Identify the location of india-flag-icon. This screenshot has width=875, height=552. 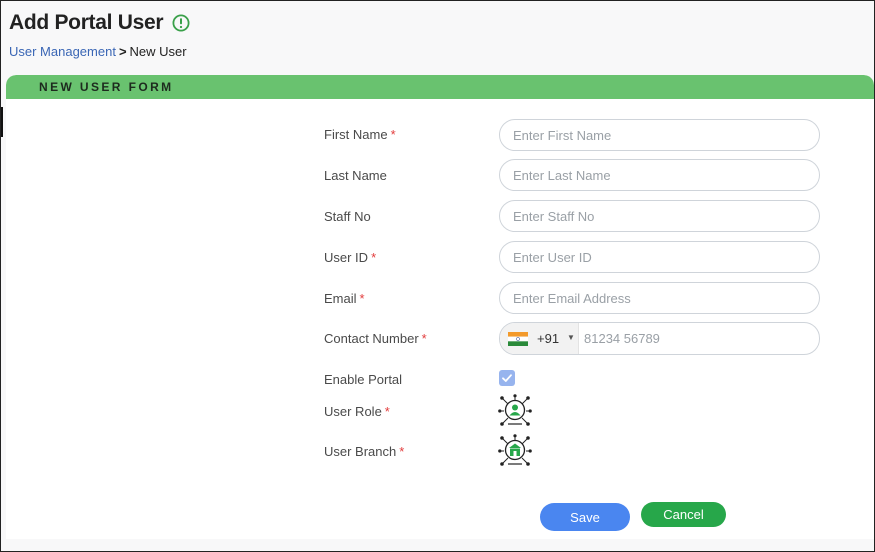
(518, 339).